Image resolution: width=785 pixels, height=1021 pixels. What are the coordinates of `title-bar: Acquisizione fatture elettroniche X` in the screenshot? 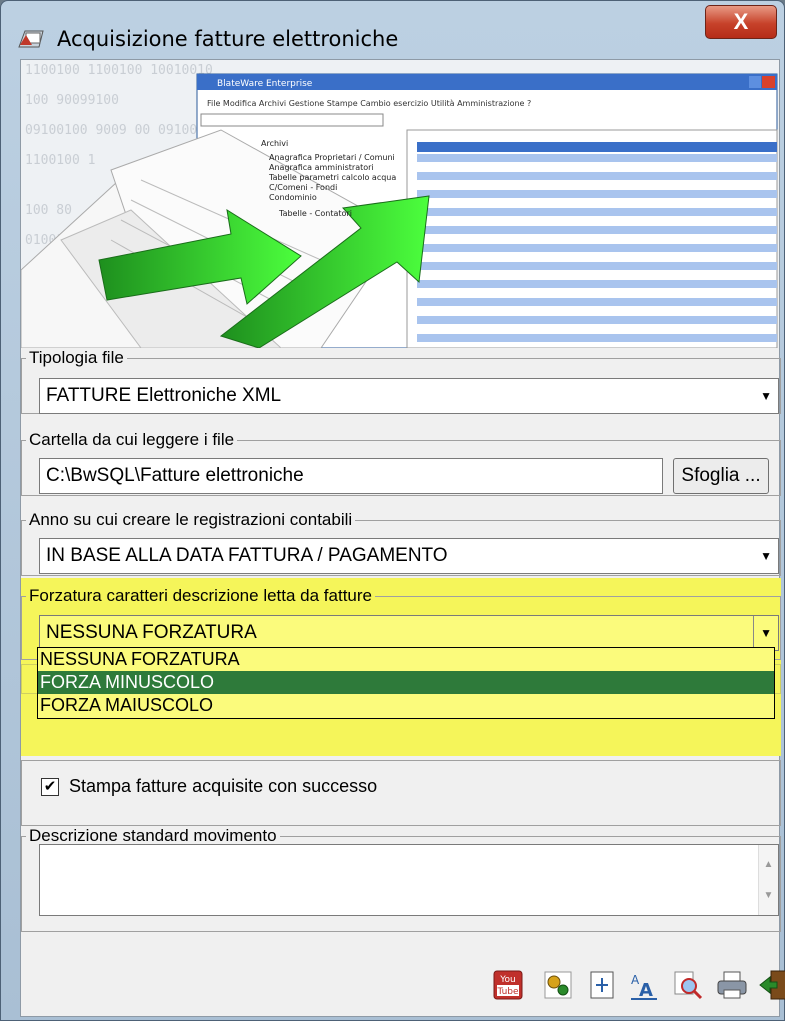 It's located at (392, 29).